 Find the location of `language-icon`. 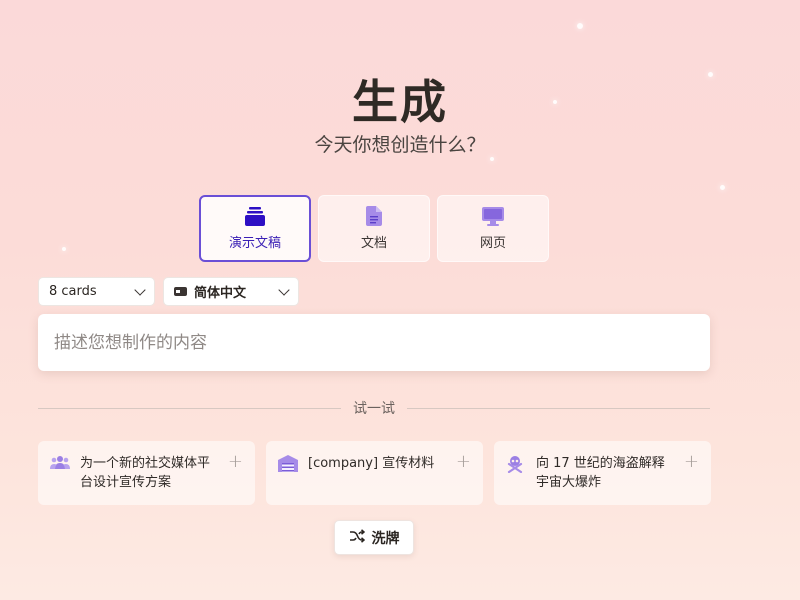

language-icon is located at coordinates (180, 291).